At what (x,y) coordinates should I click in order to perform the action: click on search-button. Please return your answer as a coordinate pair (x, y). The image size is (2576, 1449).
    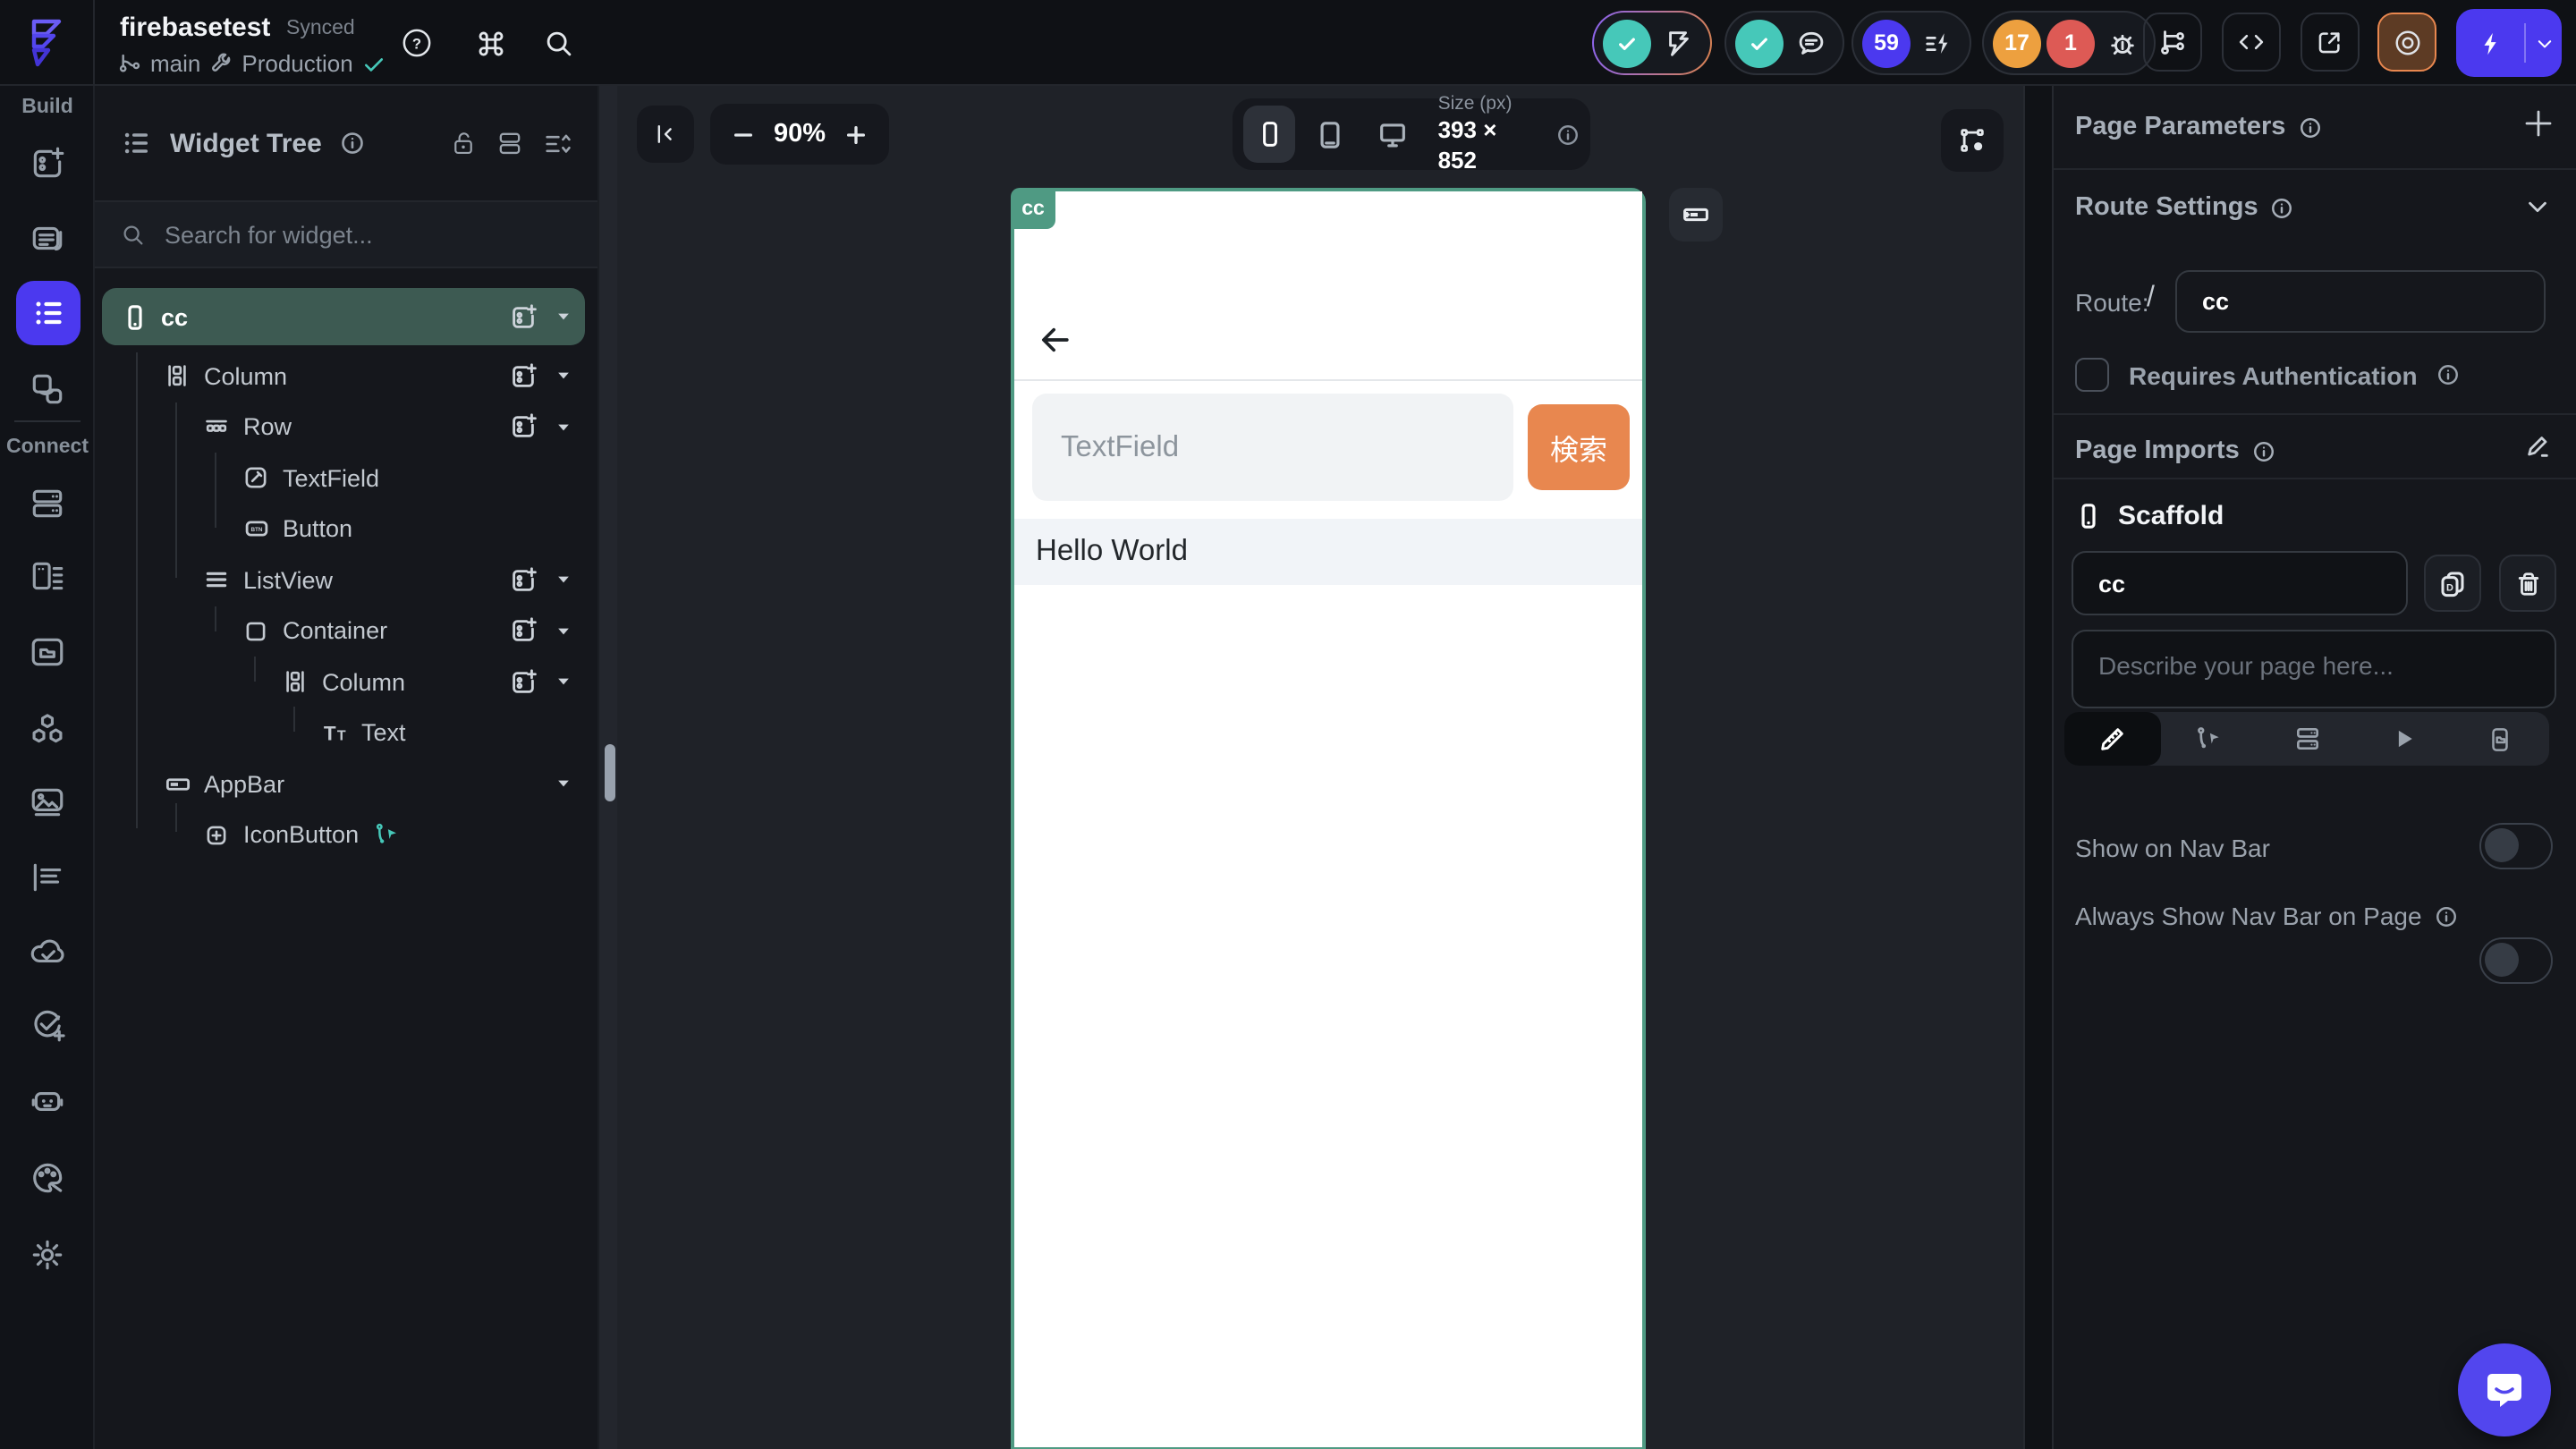
    Looking at the image, I should click on (558, 43).